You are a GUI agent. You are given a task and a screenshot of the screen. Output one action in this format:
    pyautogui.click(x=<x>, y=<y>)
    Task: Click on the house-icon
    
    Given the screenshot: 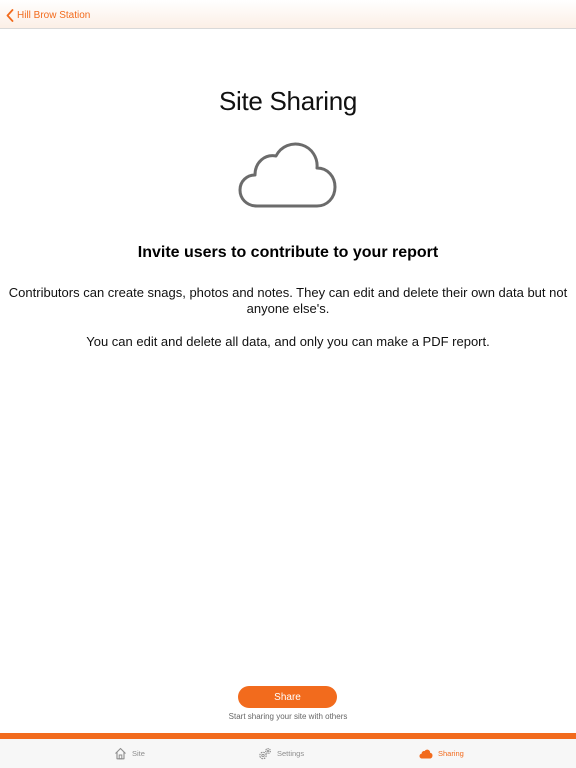 What is the action you would take?
    pyautogui.click(x=120, y=753)
    